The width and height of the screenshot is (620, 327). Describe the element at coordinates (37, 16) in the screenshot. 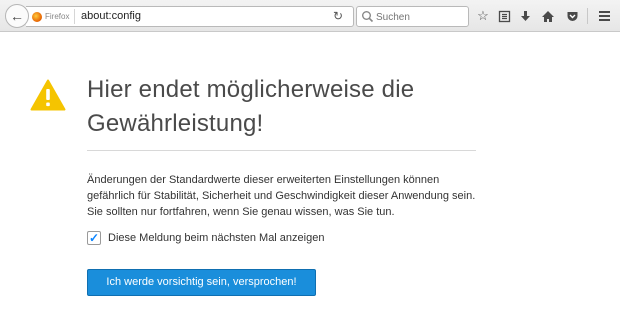

I see `firefox-logo-icon` at that location.